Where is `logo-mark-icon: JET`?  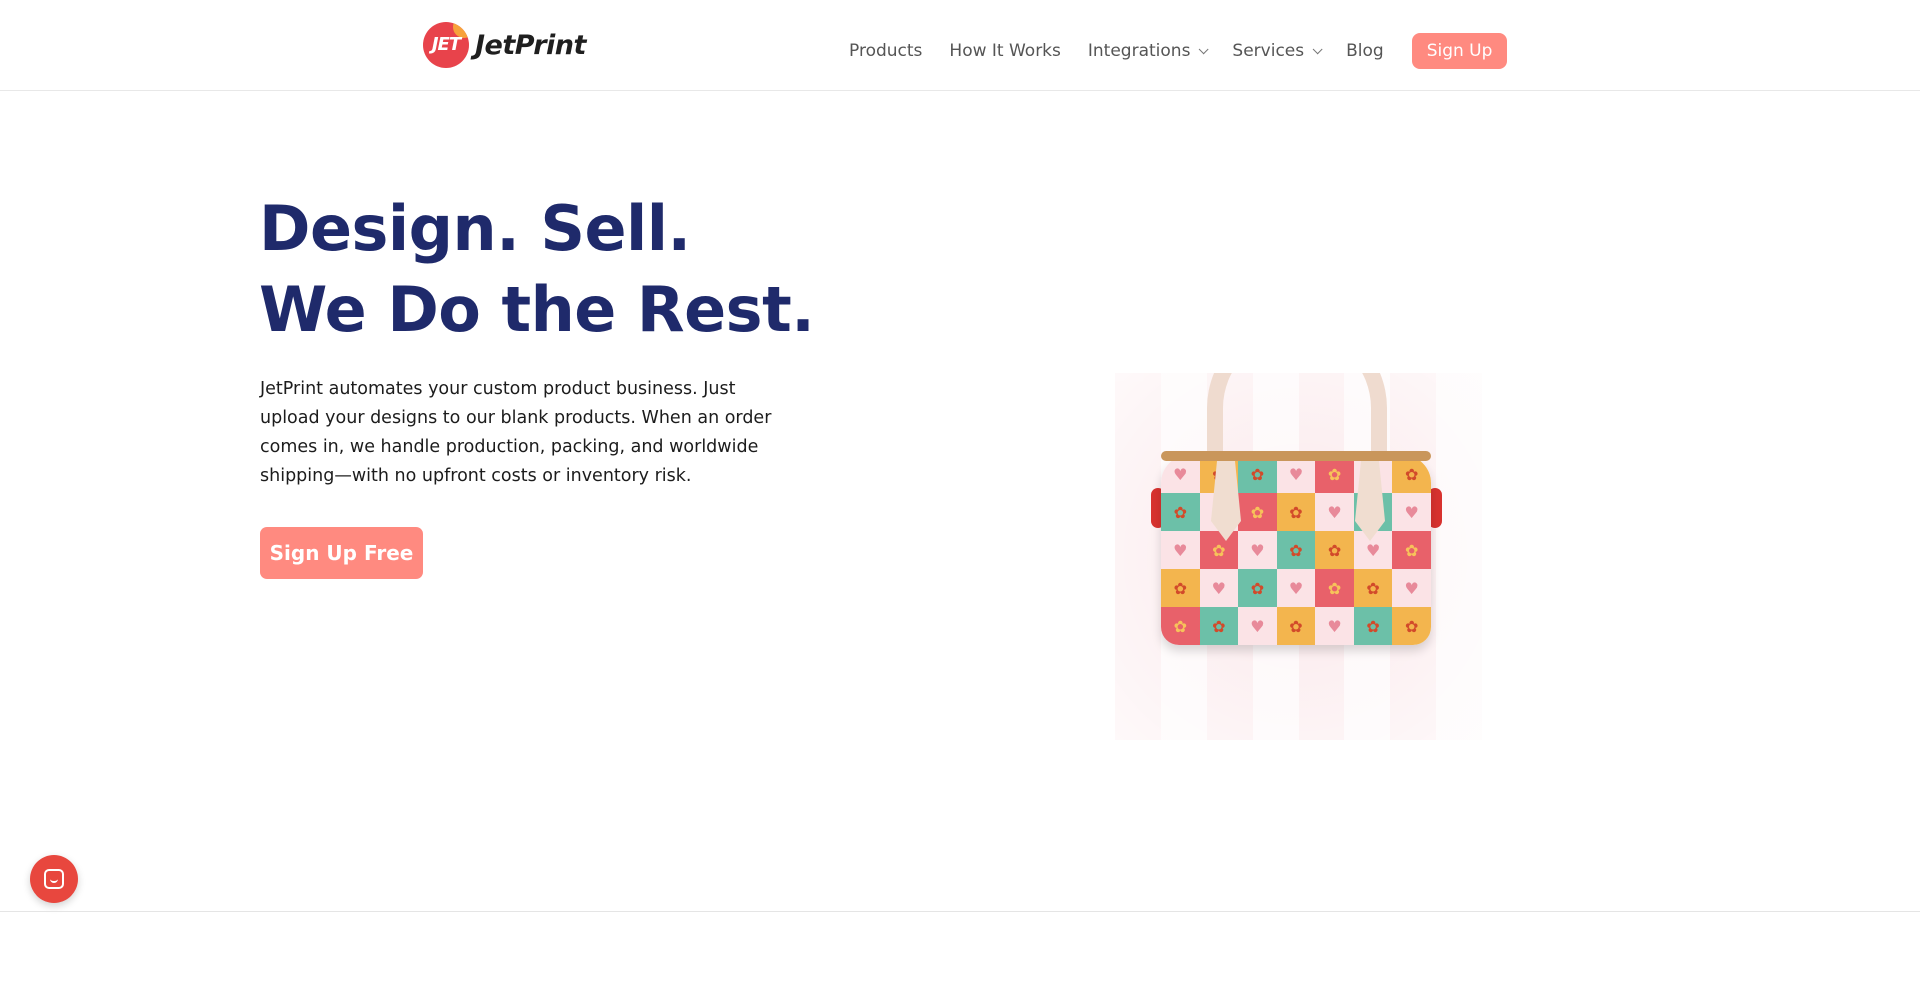 logo-mark-icon: JET is located at coordinates (446, 45).